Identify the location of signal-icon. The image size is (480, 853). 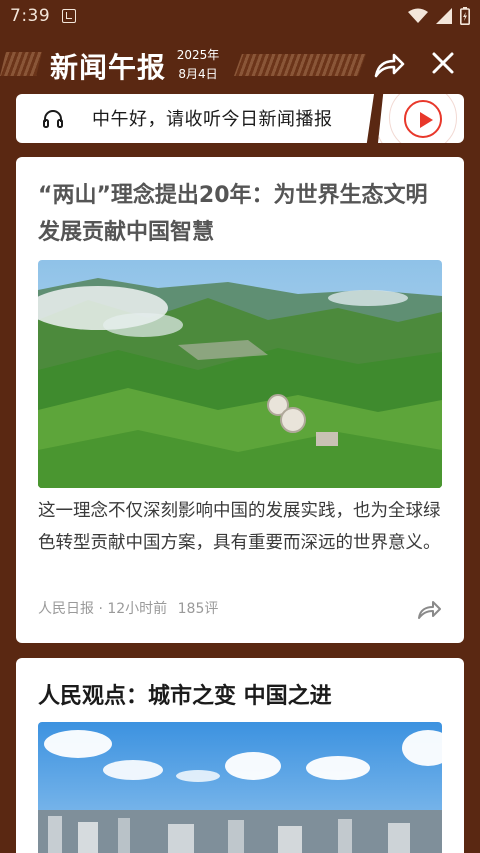
(444, 16).